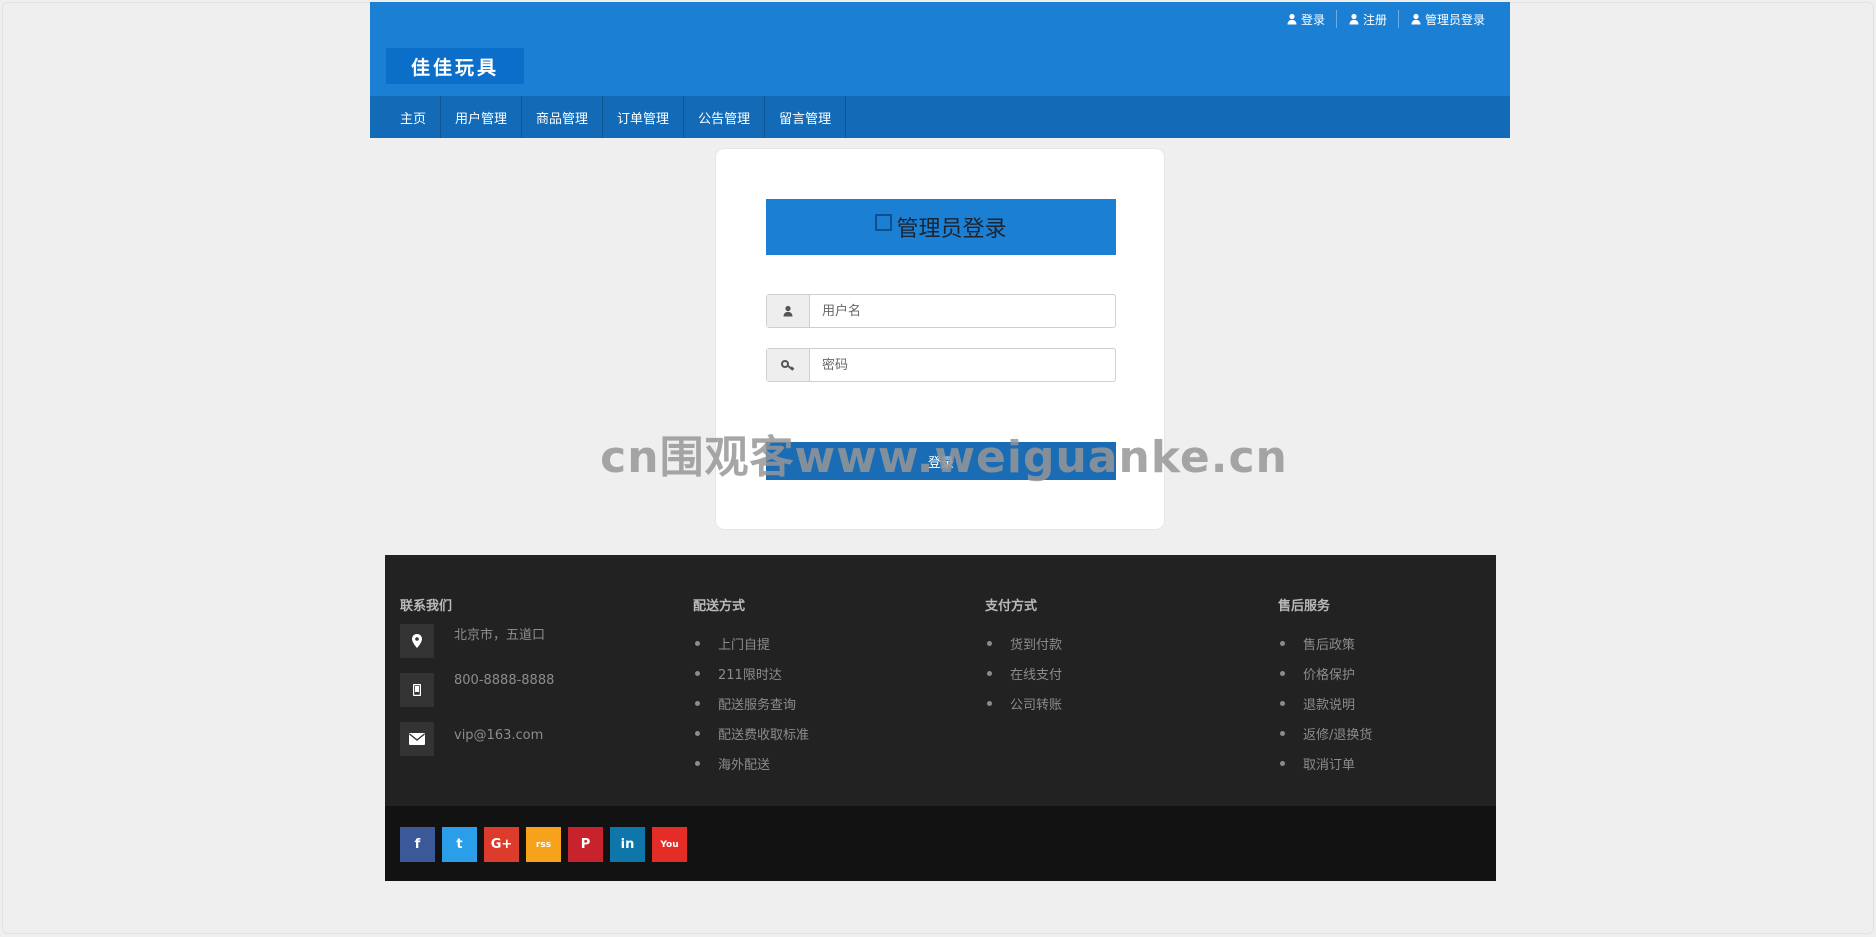  I want to click on nav-item-products: 商品管理, so click(563, 117).